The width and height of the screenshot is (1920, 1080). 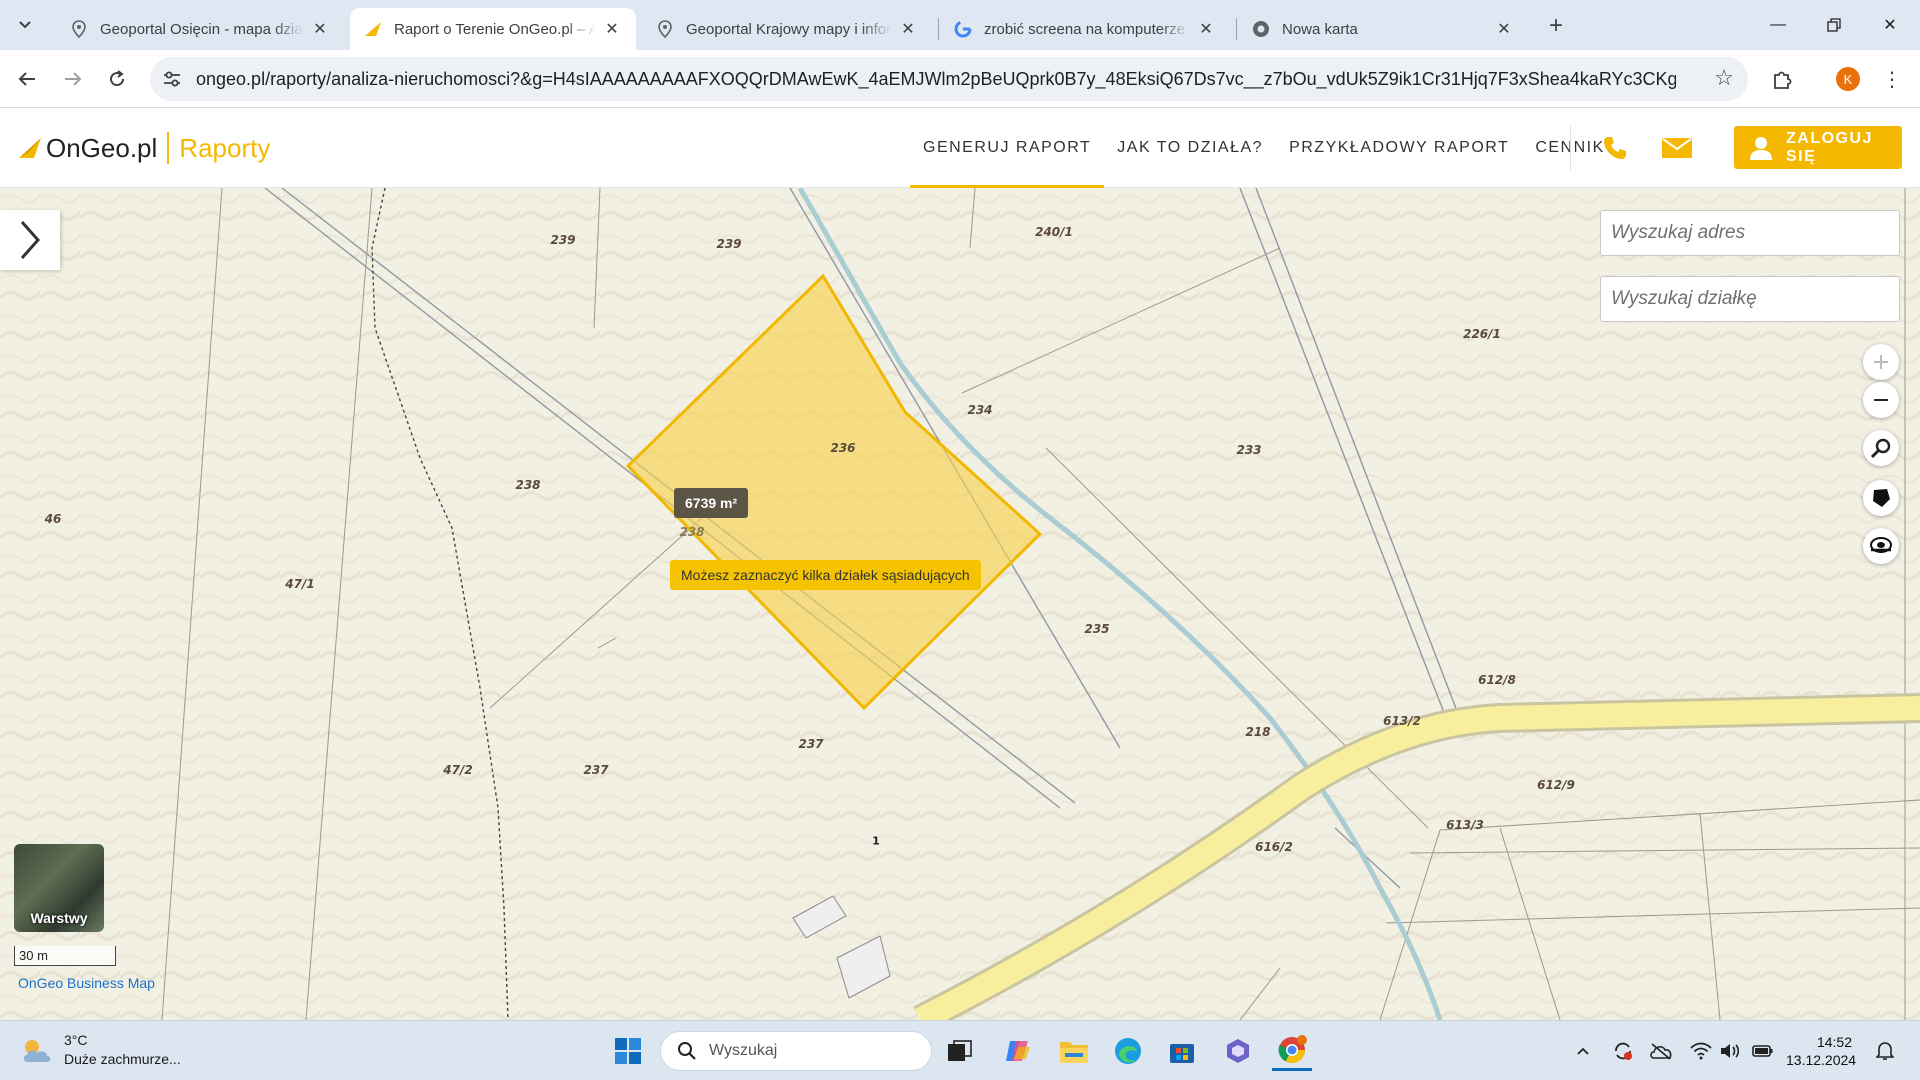 What do you see at coordinates (300, 584) in the screenshot?
I see `plot-label: 47/1` at bounding box center [300, 584].